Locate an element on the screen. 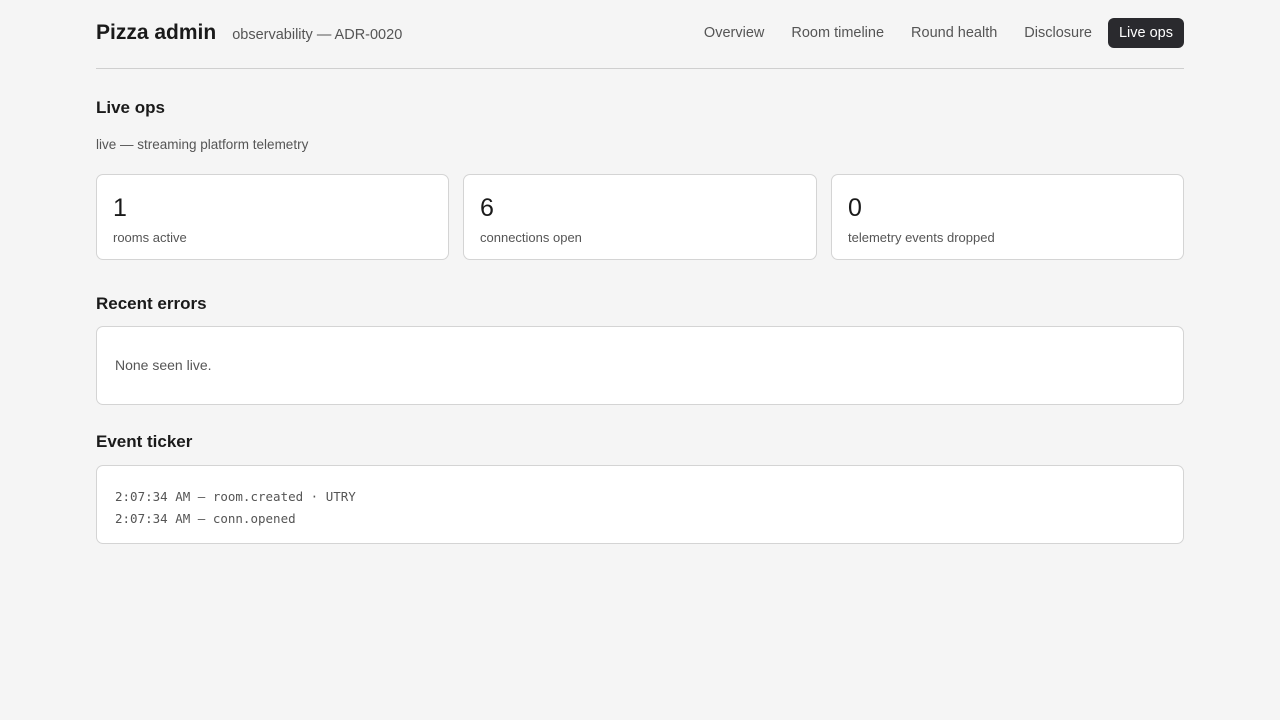 This screenshot has height=720, width=1280. nav-tab-disclosure: Disclosure is located at coordinates (1058, 33).